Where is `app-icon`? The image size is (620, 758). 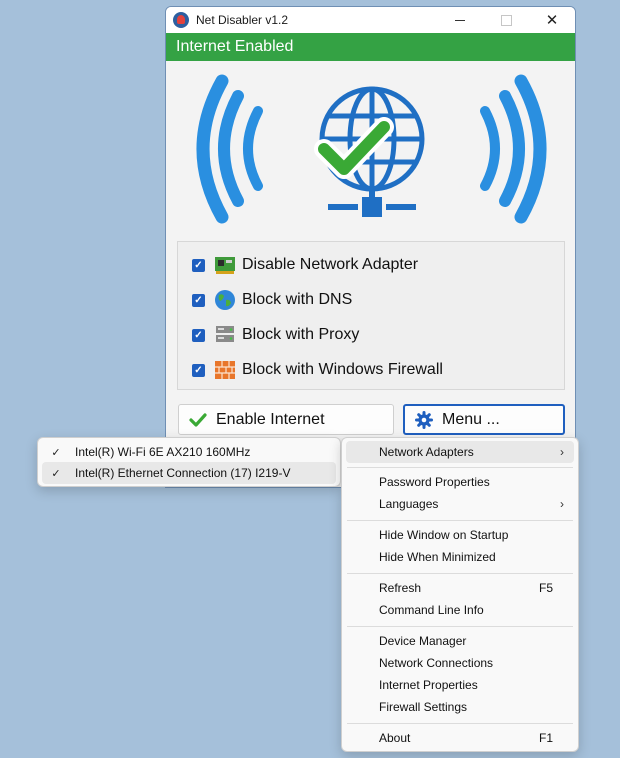
app-icon is located at coordinates (181, 20).